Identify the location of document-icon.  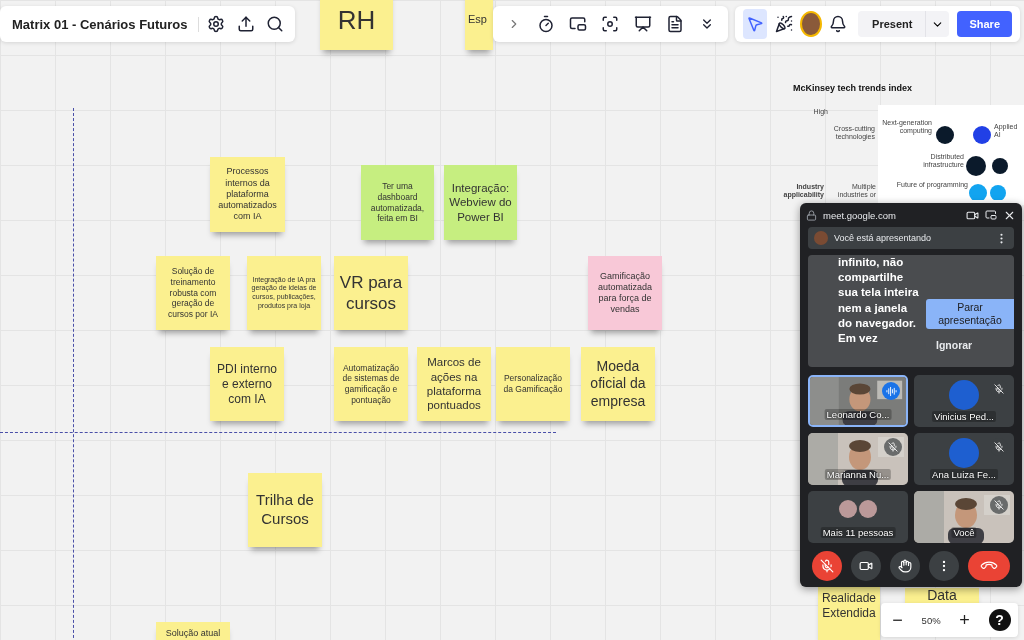
(674, 24).